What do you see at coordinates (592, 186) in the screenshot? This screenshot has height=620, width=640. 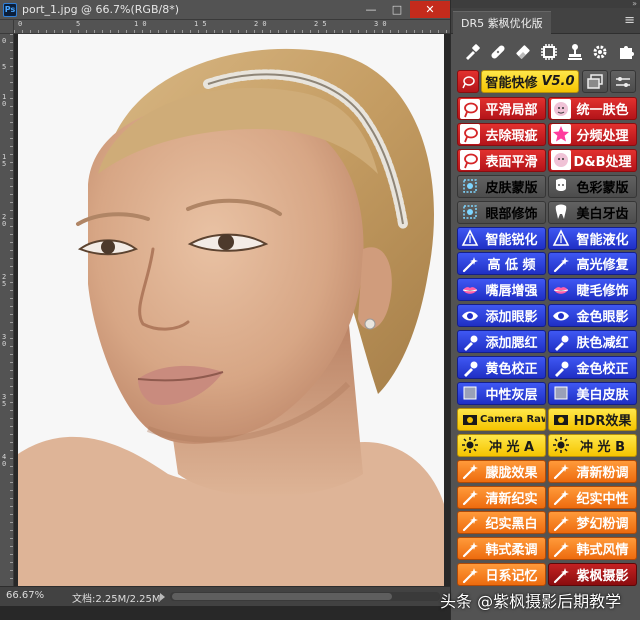 I see `panel-button: 色彩蒙版` at bounding box center [592, 186].